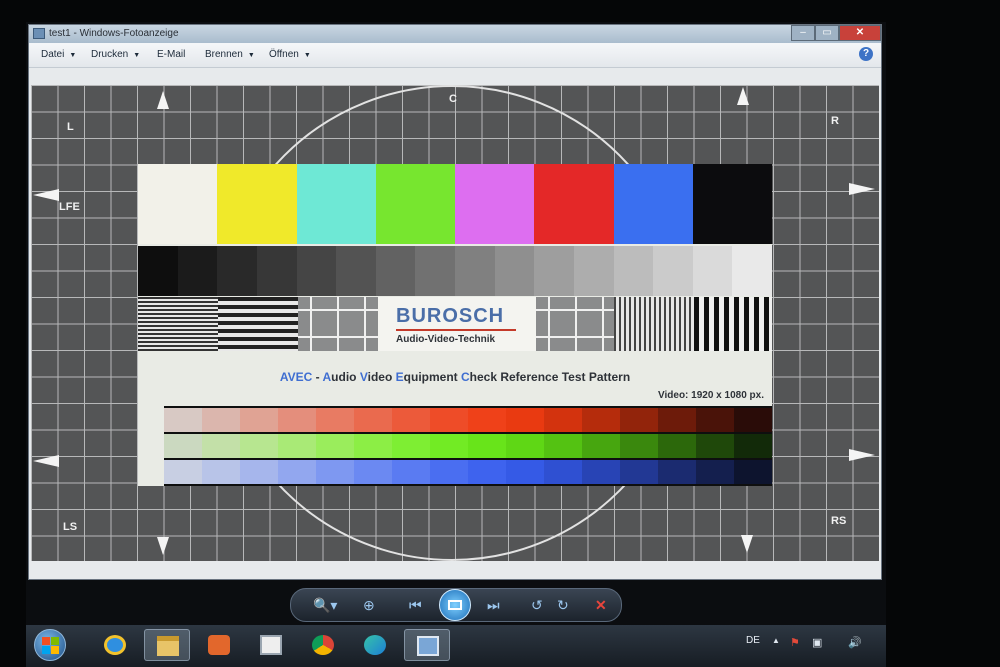 This screenshot has height=667, width=1000. Describe the element at coordinates (855, 642) in the screenshot. I see `volume-icon: 🔊` at that location.